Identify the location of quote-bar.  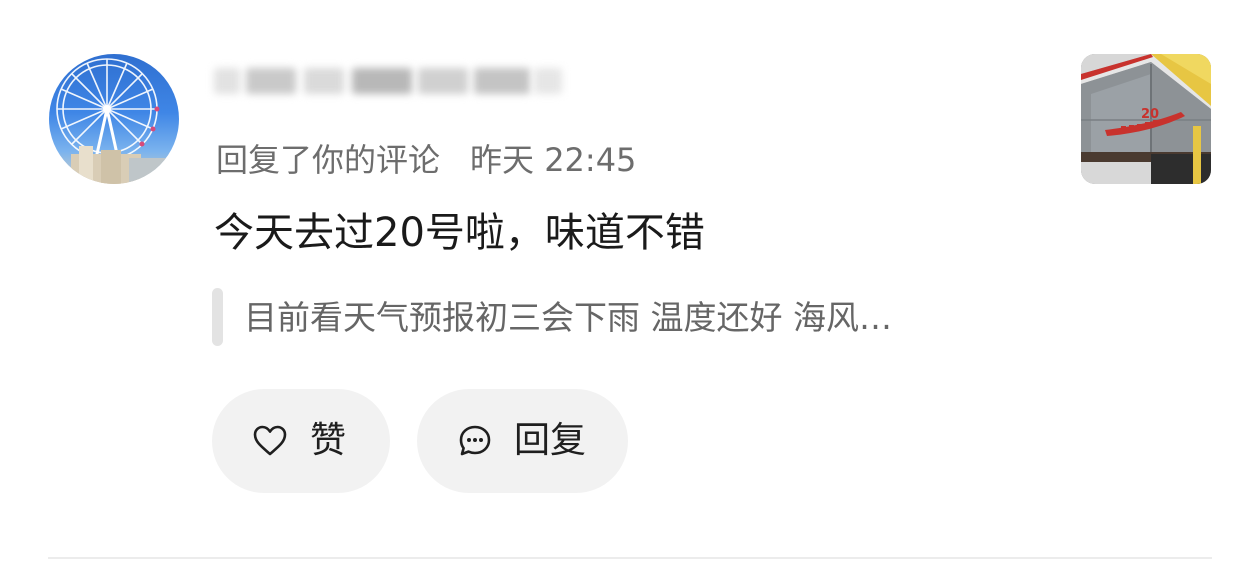
(217, 317).